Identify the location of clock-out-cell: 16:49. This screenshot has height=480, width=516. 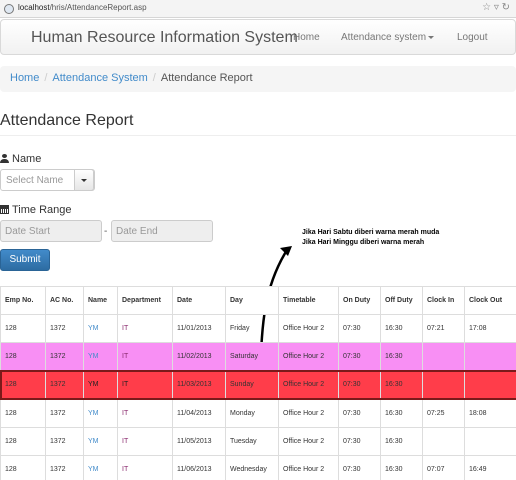
(490, 467).